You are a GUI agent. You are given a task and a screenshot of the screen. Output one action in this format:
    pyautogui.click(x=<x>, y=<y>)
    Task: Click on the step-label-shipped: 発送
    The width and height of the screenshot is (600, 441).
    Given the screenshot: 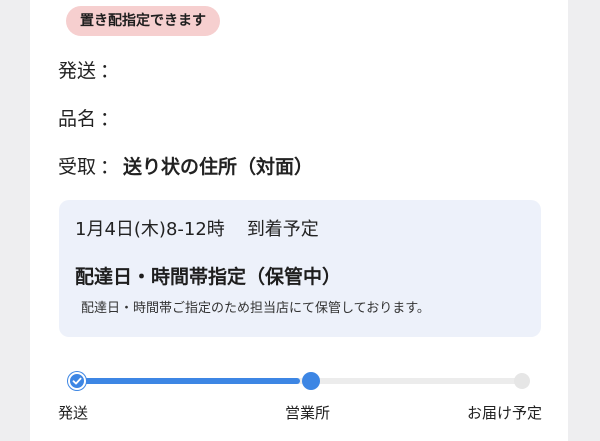 What is the action you would take?
    pyautogui.click(x=73, y=413)
    